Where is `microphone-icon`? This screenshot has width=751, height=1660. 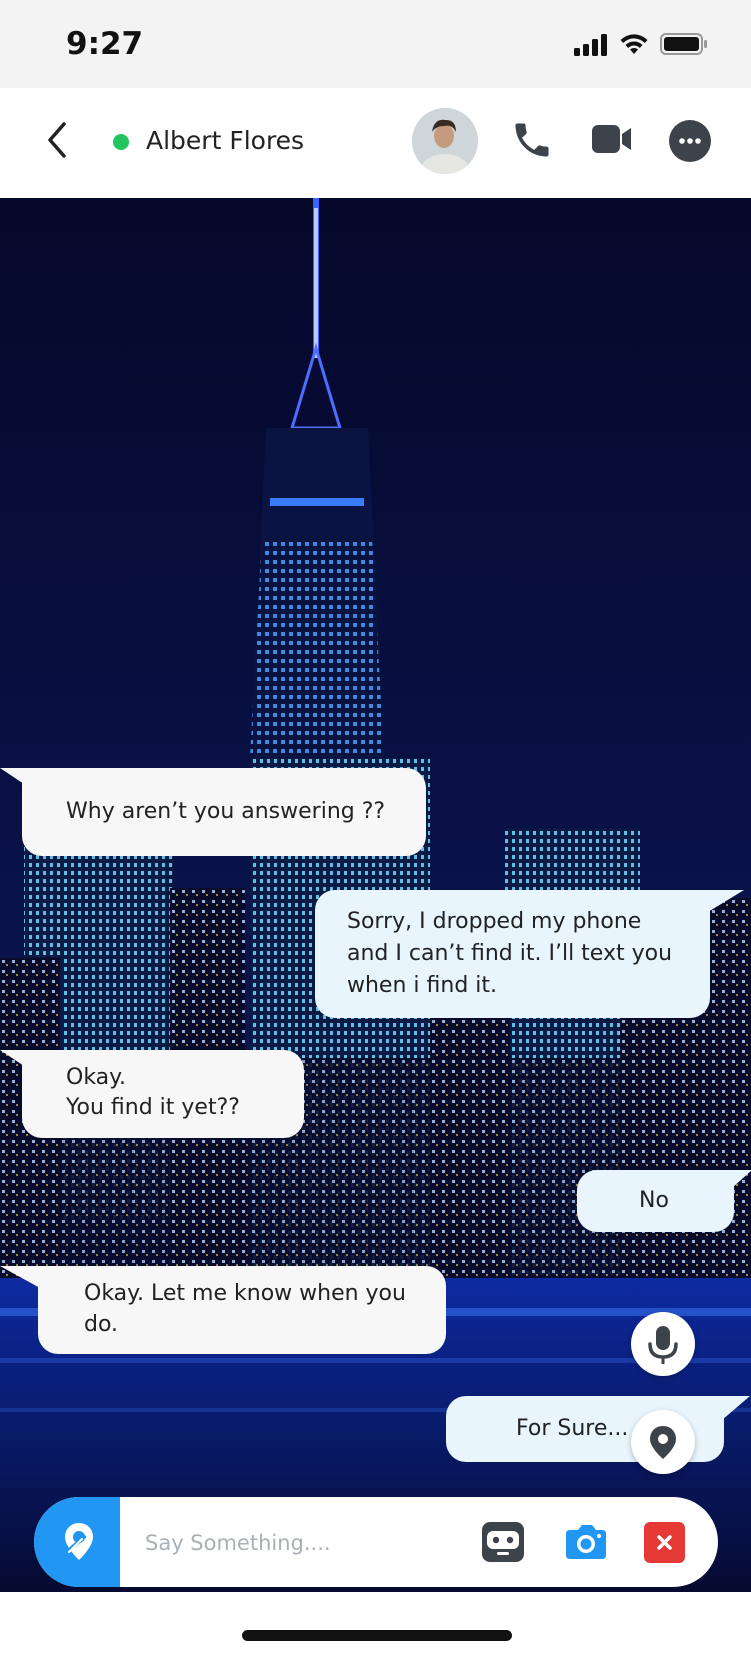
microphone-icon is located at coordinates (663, 1345).